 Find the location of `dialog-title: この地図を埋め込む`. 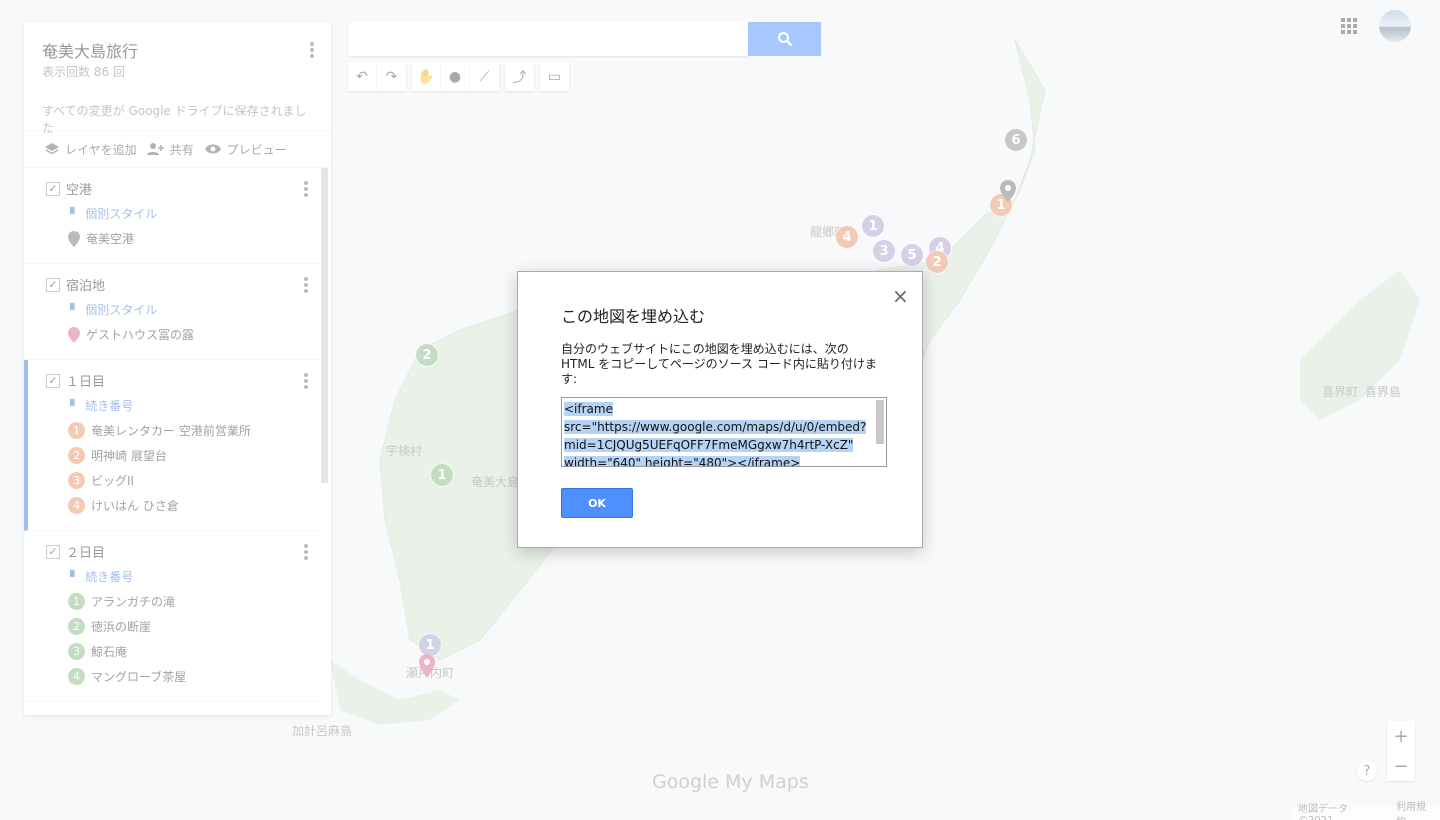

dialog-title: この地図を埋め込む is located at coordinates (633, 316).